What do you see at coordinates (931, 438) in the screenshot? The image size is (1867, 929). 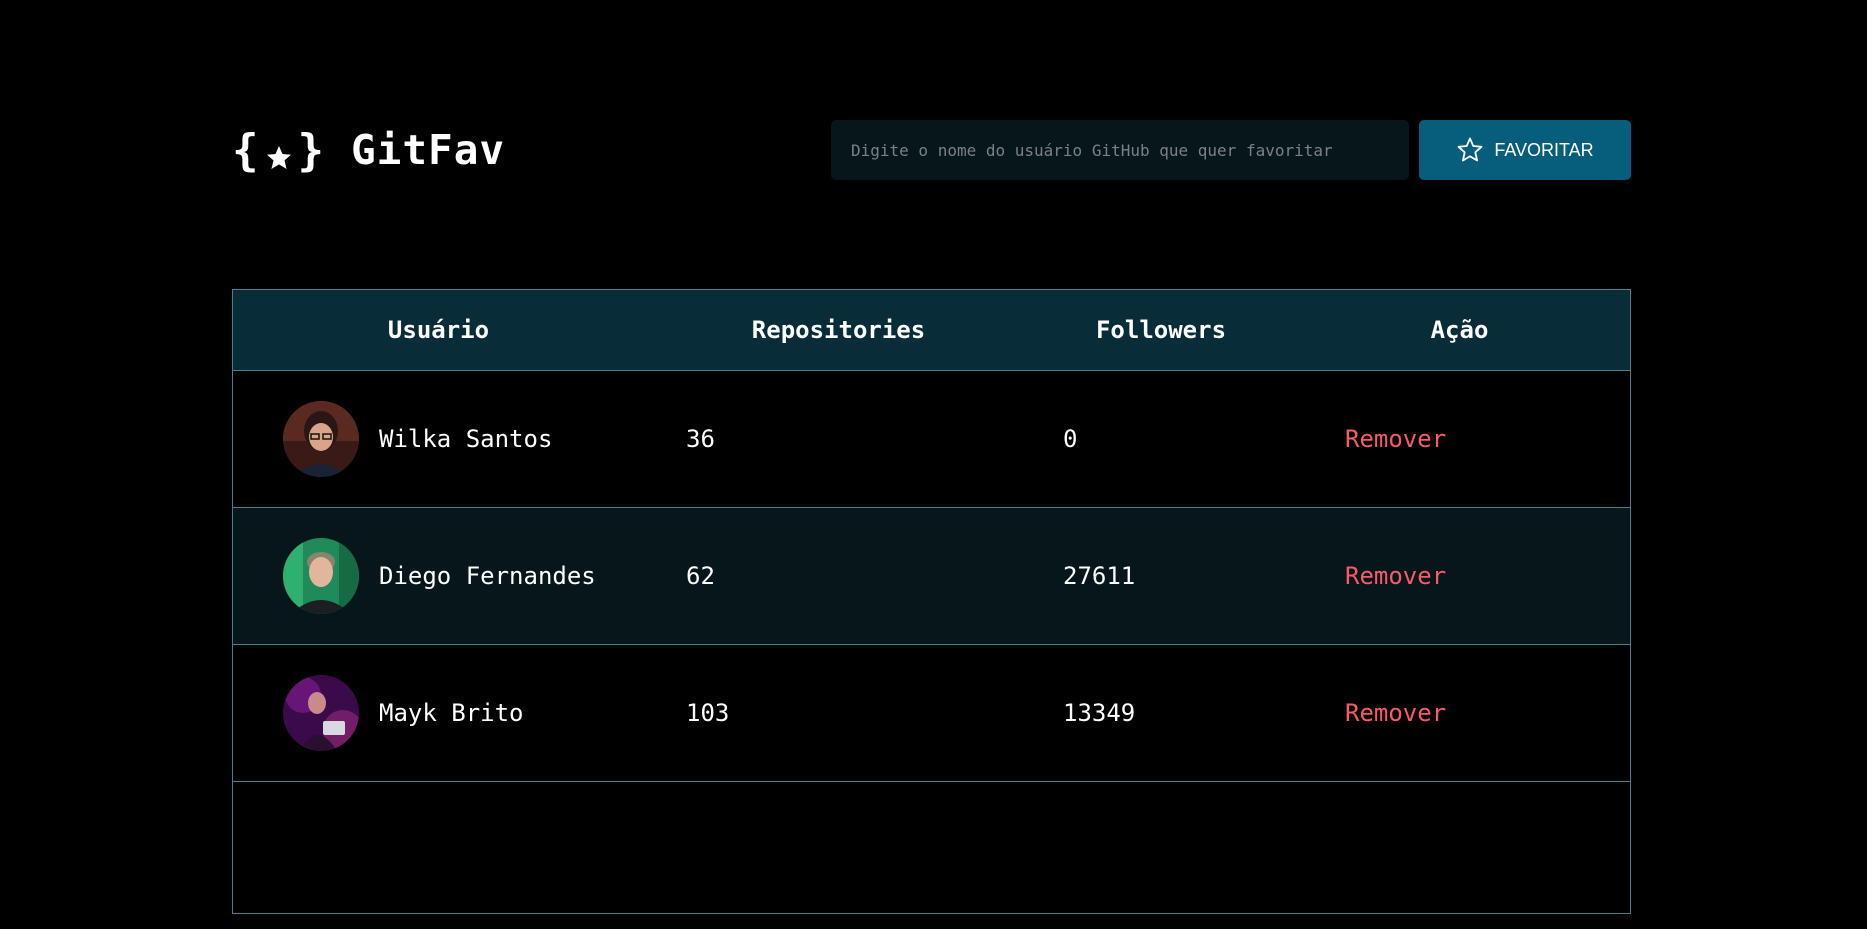 I see `table-row: Wilka Santos 36 0 Remover` at bounding box center [931, 438].